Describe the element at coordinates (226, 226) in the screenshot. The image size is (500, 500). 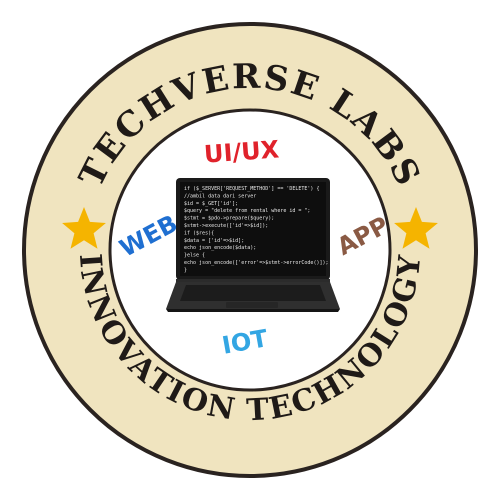
I see `code-line: $stmt->execute(['id'=>$id]);` at that location.